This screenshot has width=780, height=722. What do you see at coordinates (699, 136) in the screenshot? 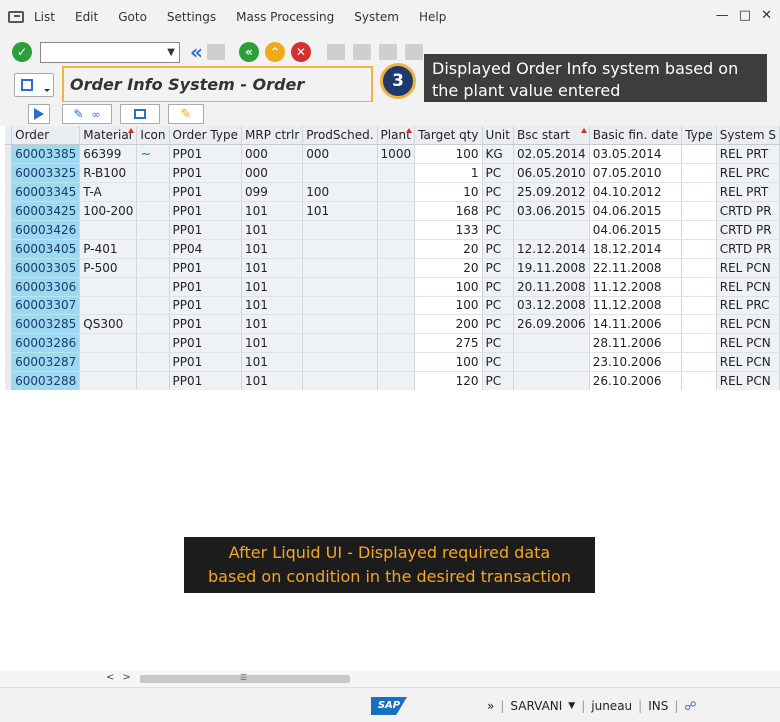
I see `column-header: Type` at bounding box center [699, 136].